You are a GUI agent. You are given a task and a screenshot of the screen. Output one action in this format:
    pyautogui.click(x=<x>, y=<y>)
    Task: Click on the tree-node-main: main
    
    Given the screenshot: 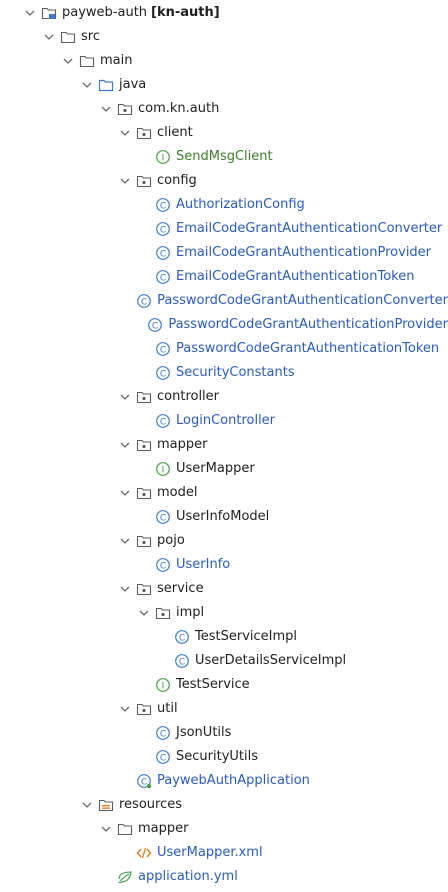 What is the action you would take?
    pyautogui.click(x=224, y=61)
    